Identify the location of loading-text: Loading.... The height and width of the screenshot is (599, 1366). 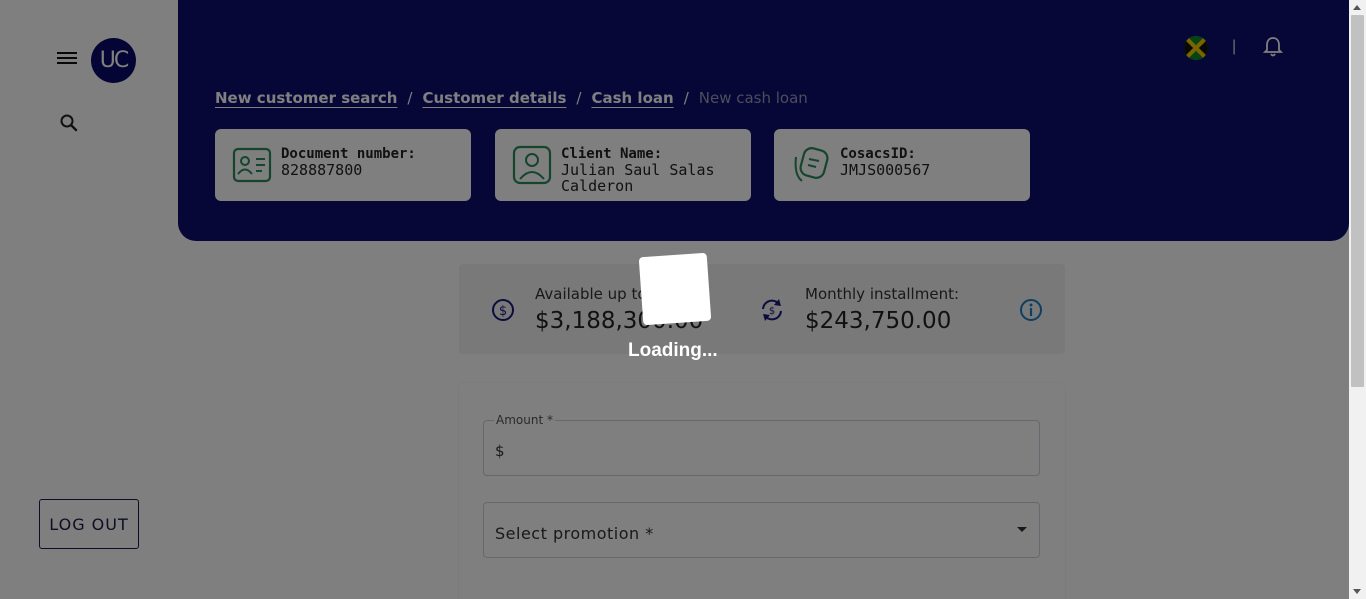
(673, 350).